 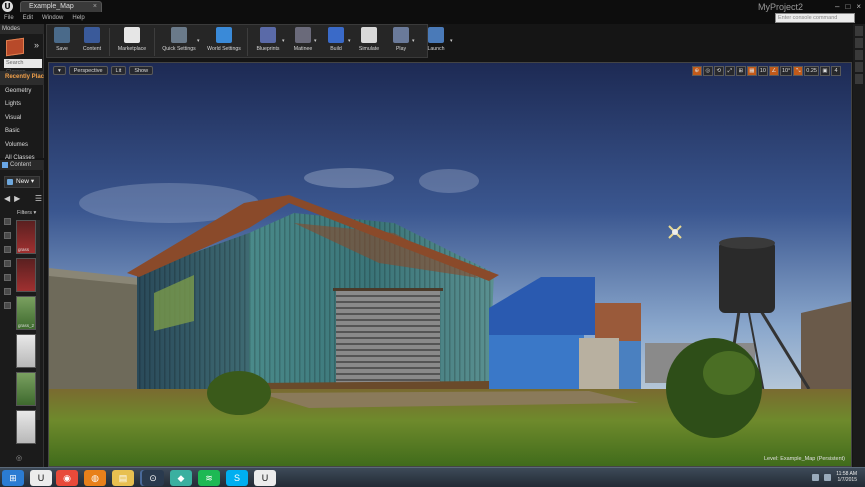 What do you see at coordinates (179, 42) in the screenshot?
I see `quick-settings-button: Quick Settings ▾` at bounding box center [179, 42].